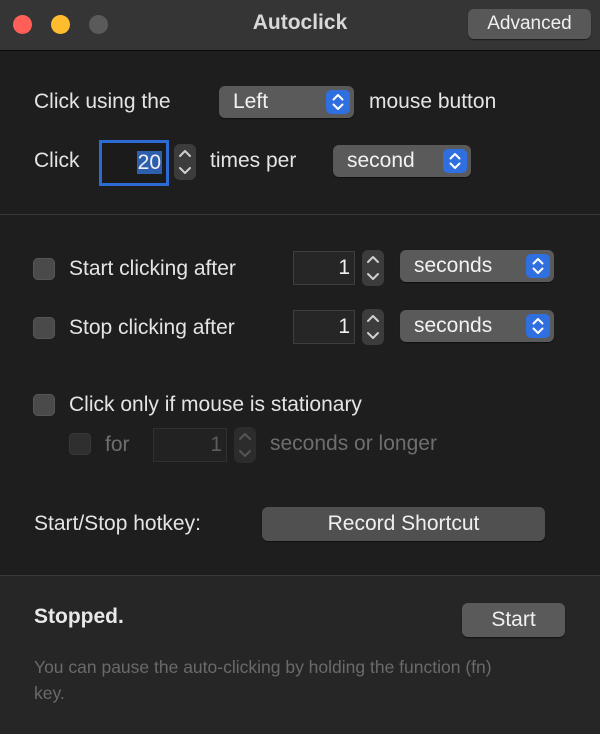 This screenshot has width=600, height=734. What do you see at coordinates (117, 523) in the screenshot?
I see `hotkey-label: Start/Stop hotkey:` at bounding box center [117, 523].